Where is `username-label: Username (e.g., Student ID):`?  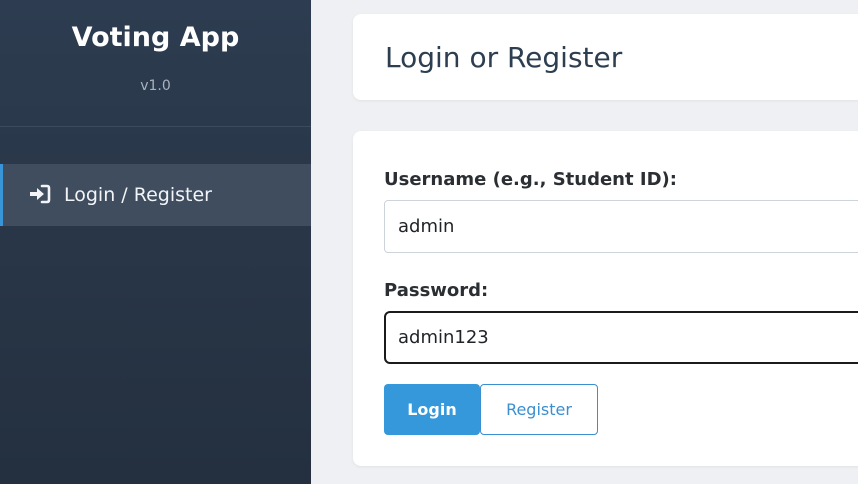 username-label: Username (e.g., Student ID): is located at coordinates (530, 179).